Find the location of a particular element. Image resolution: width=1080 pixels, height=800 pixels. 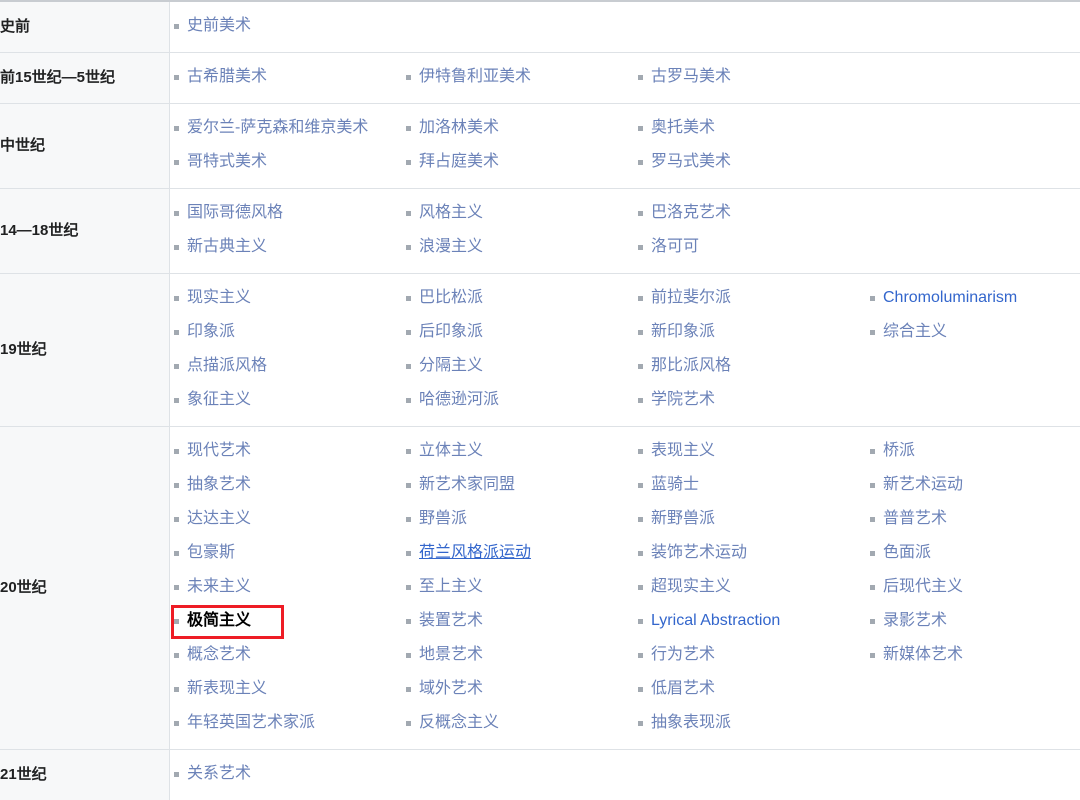

movement-link: 荷兰风格派运动 is located at coordinates (475, 552).